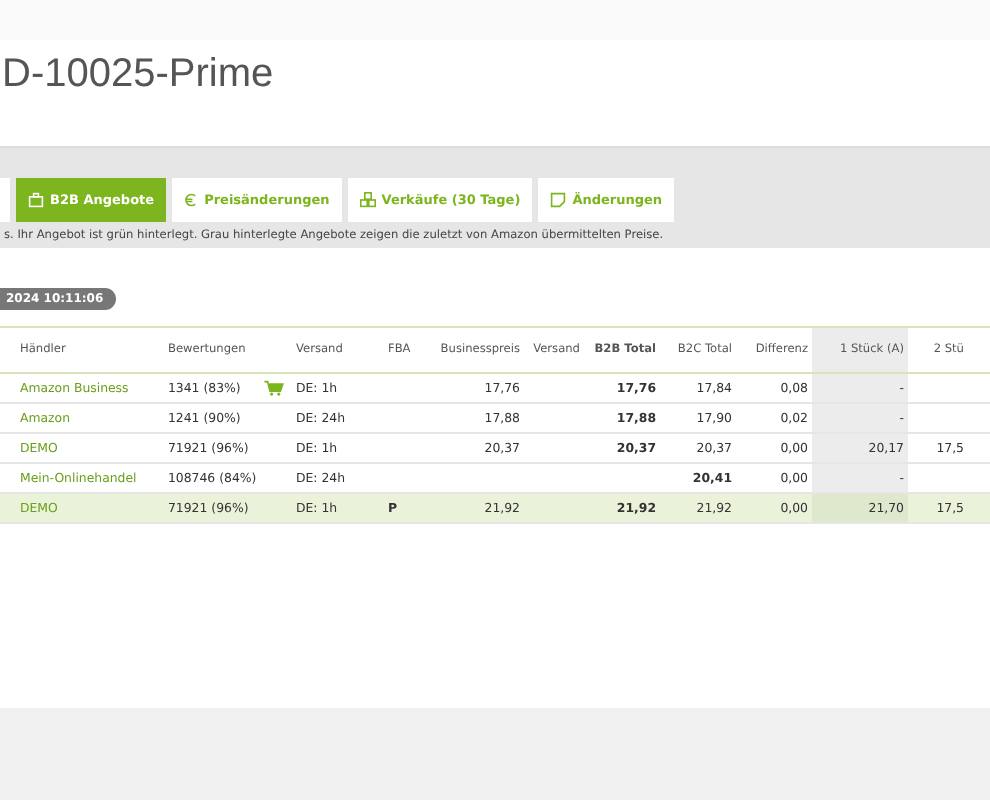 Image resolution: width=990 pixels, height=800 pixels. I want to click on boxes-icon, so click(367, 200).